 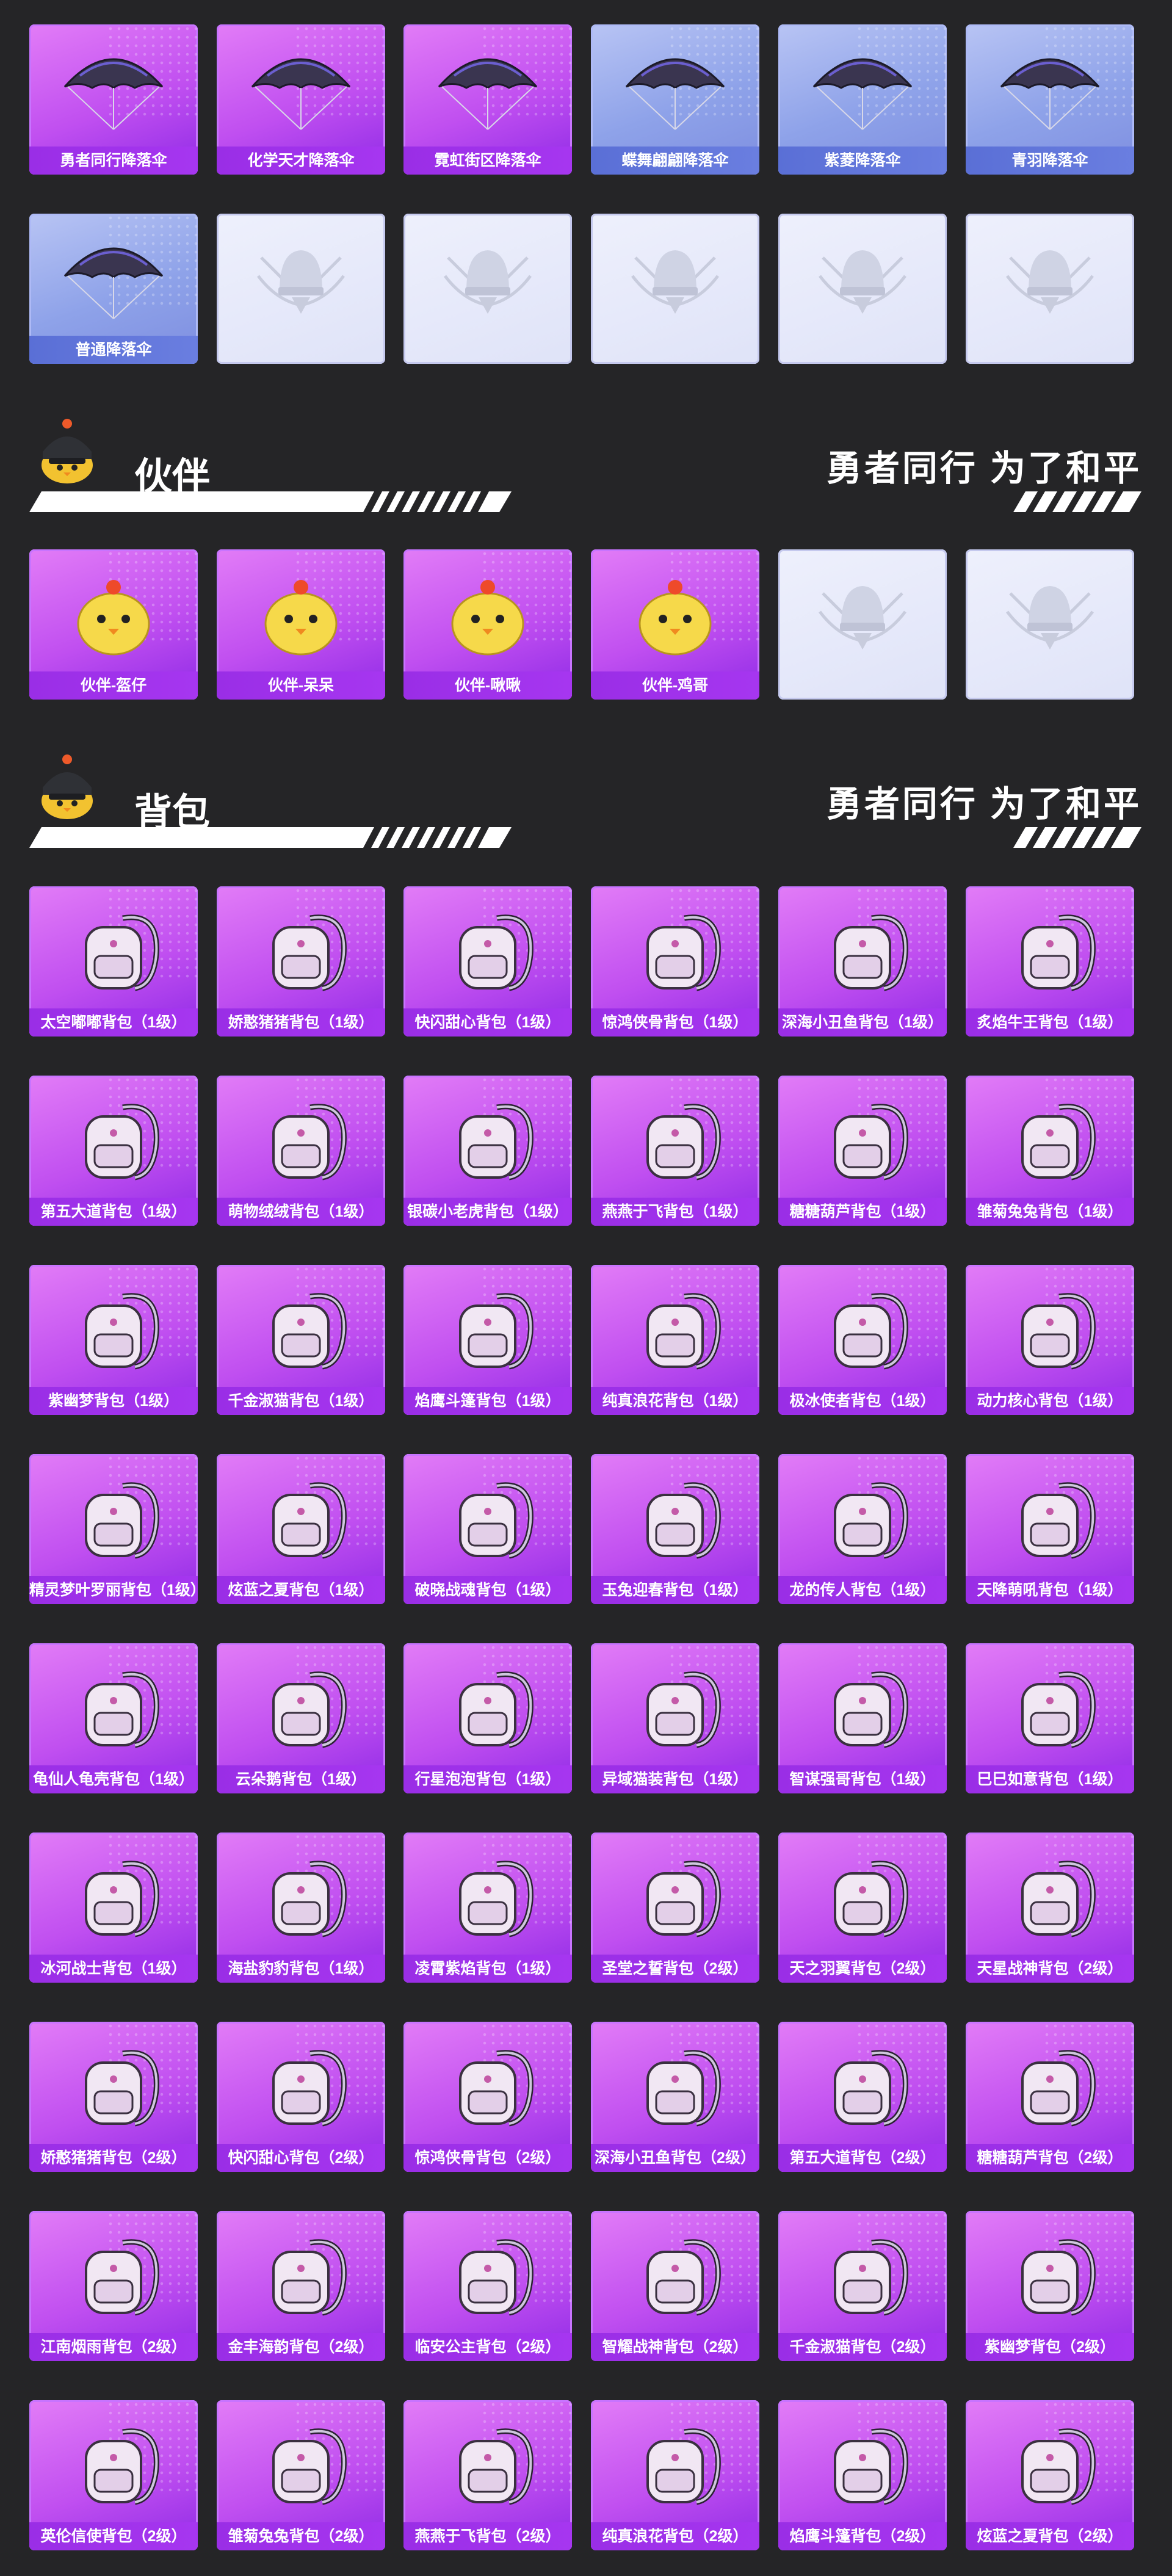 What do you see at coordinates (487, 1718) in the screenshot?
I see `backpack-item: 行星泡泡背包（1级）` at bounding box center [487, 1718].